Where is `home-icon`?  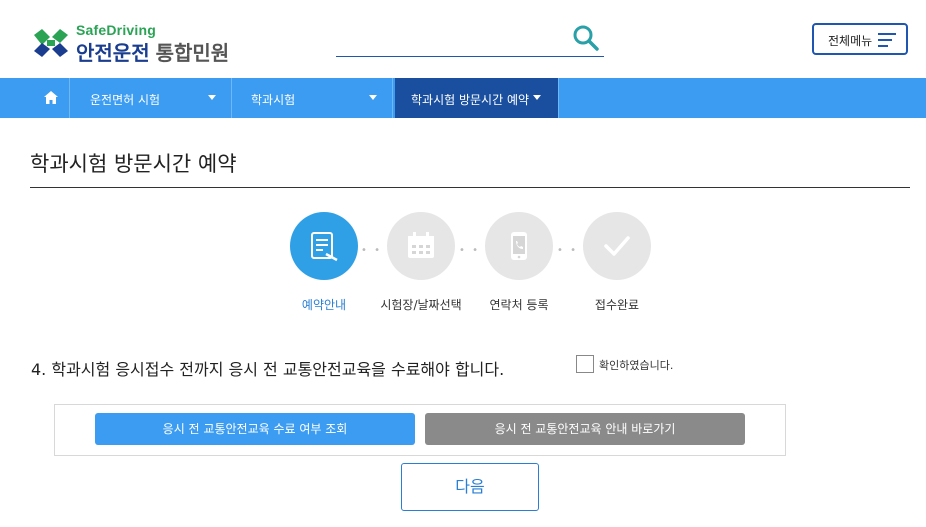
home-icon is located at coordinates (51, 97).